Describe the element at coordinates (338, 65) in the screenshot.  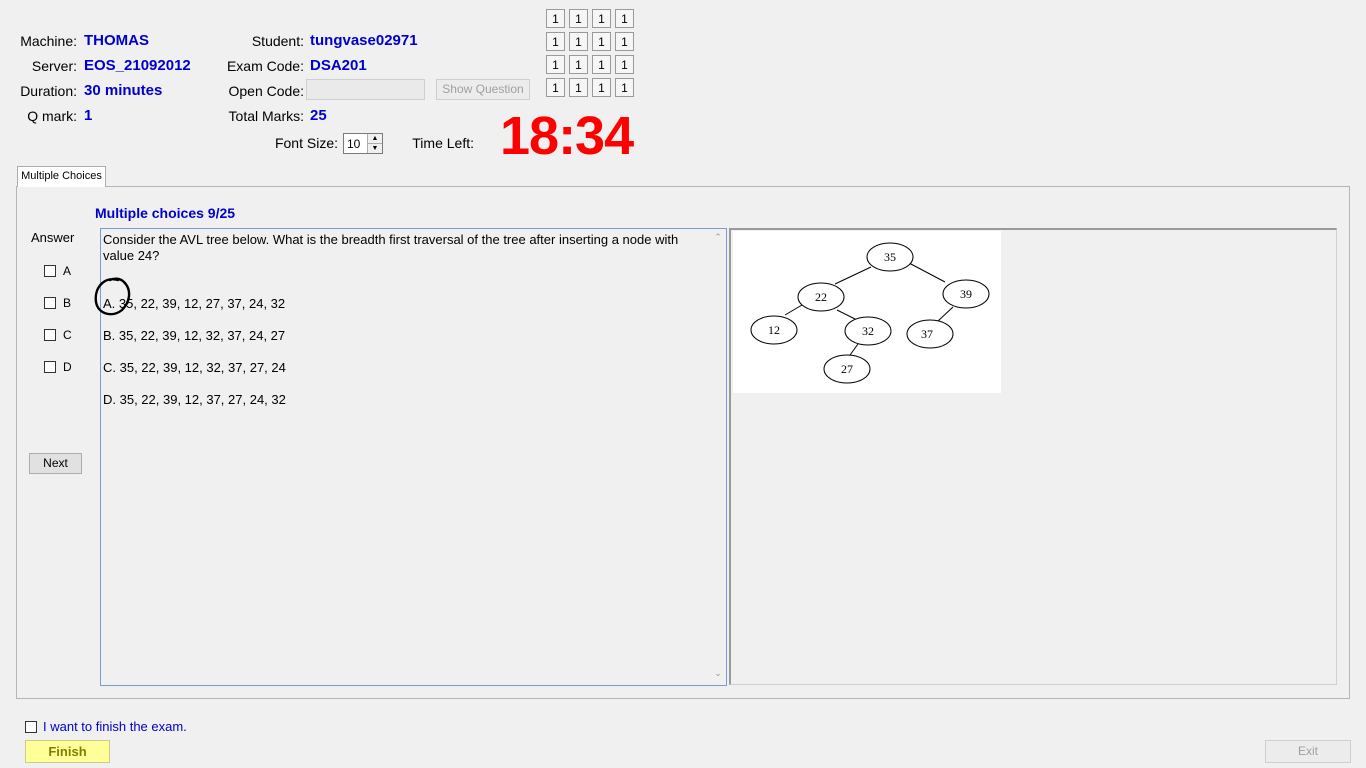
I see `exam-code-value: DSA201` at that location.